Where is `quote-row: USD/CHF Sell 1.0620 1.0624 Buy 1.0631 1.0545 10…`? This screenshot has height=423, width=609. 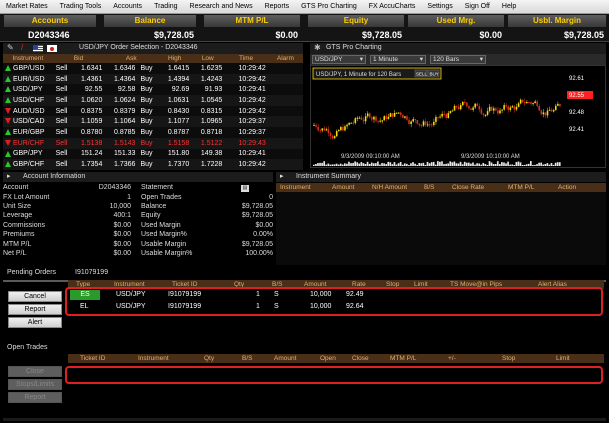 quote-row: USD/CHF Sell 1.0620 1.0624 Buy 1.0631 1.0545 10… is located at coordinates (153, 100).